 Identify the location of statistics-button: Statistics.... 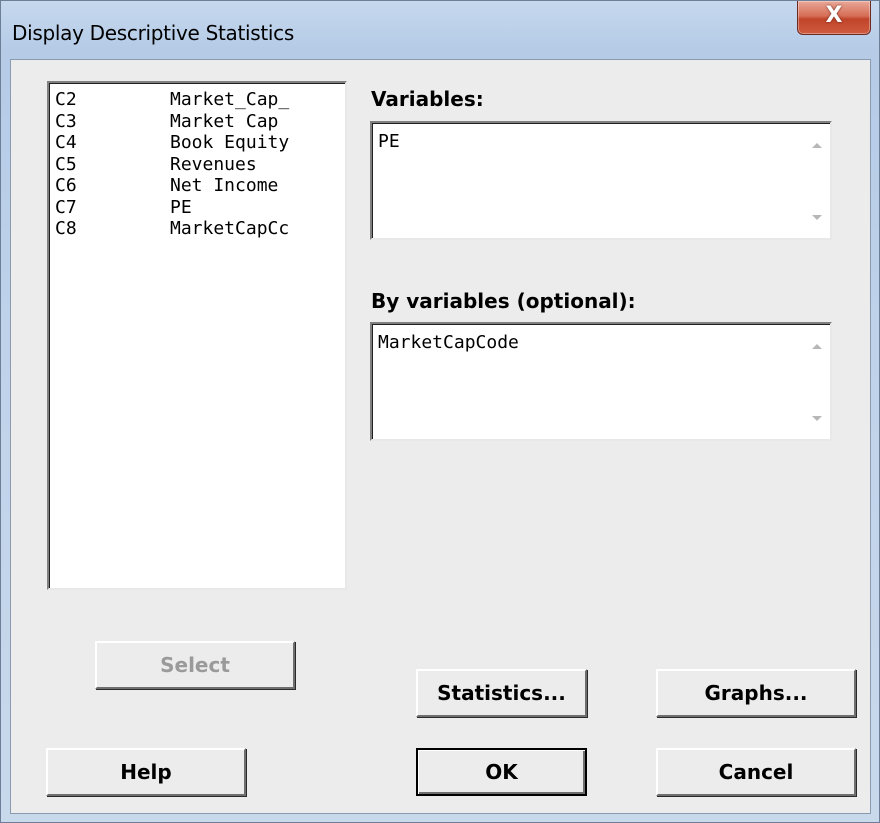
(501, 693).